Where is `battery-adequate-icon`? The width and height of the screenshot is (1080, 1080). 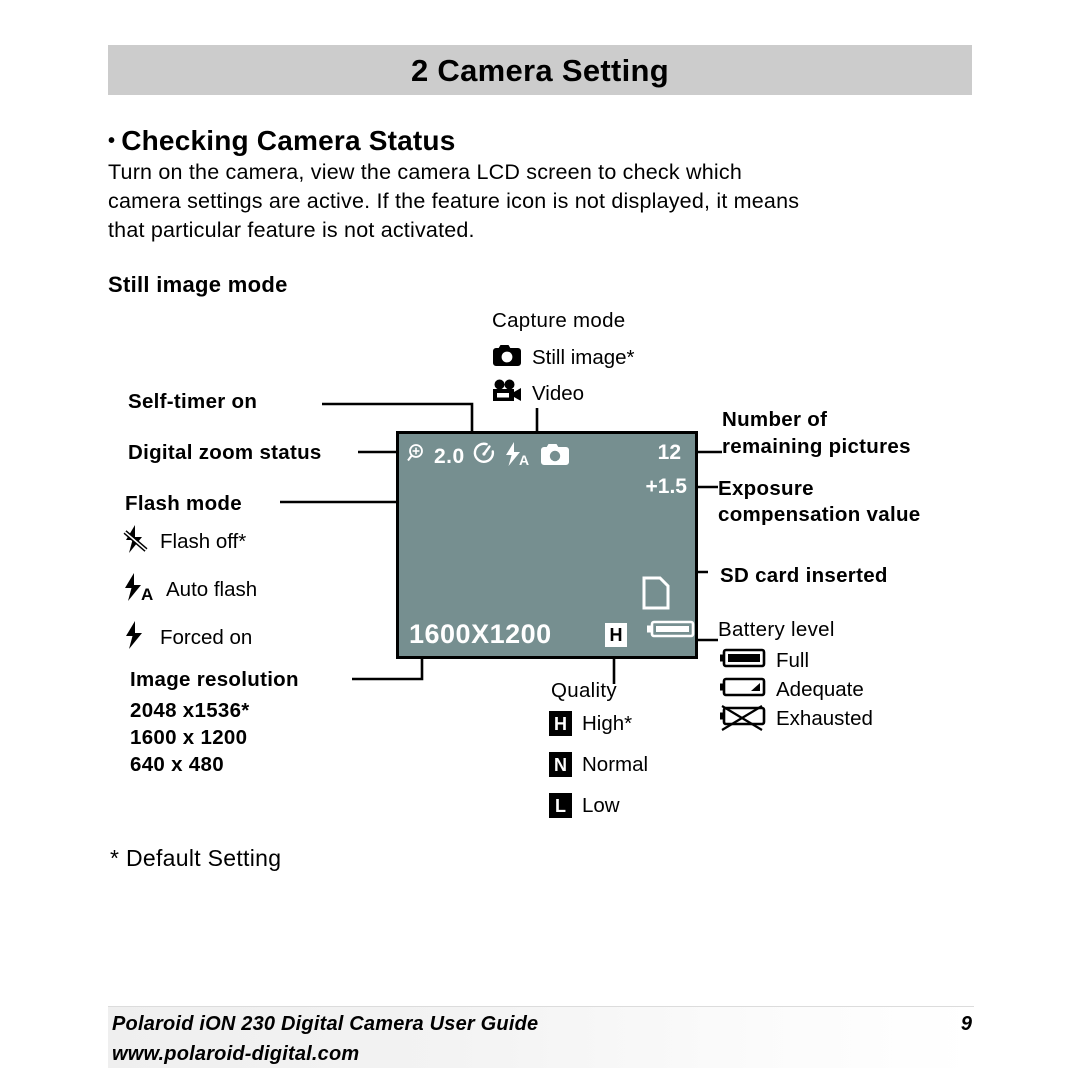
battery-adequate-icon is located at coordinates (743, 690).